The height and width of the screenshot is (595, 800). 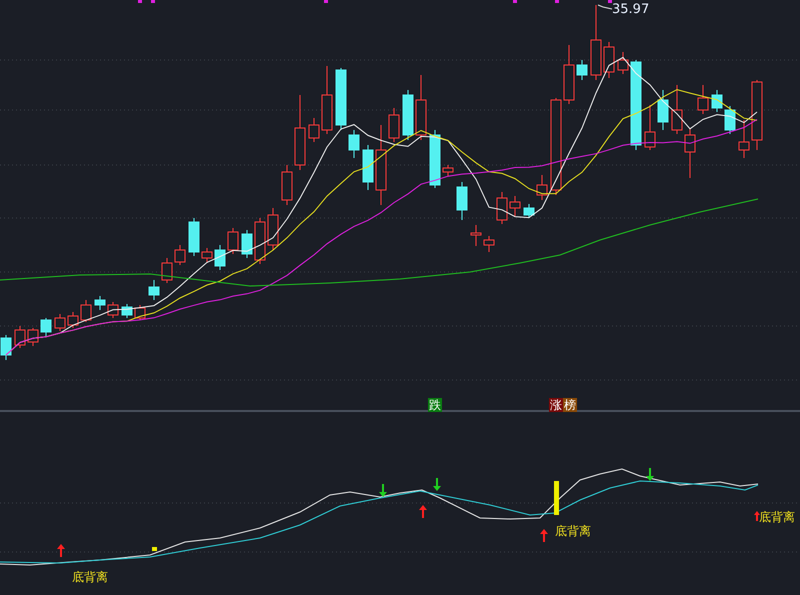 What do you see at coordinates (556, 498) in the screenshot?
I see `signal-bar` at bounding box center [556, 498].